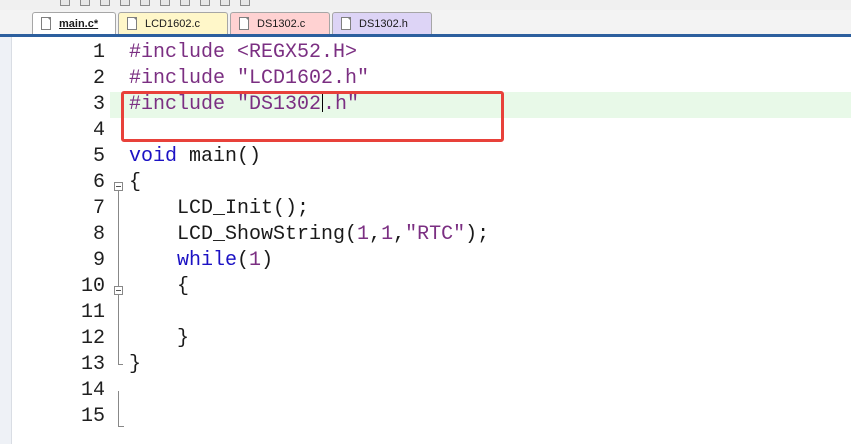 Image resolution: width=851 pixels, height=444 pixels. I want to click on code-line-12: }, so click(159, 338).